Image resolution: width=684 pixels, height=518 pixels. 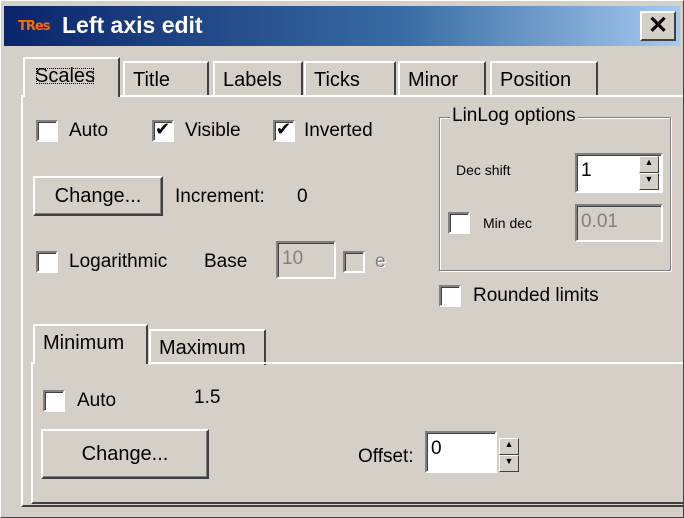 I want to click on visible-label: Visible, so click(x=213, y=130).